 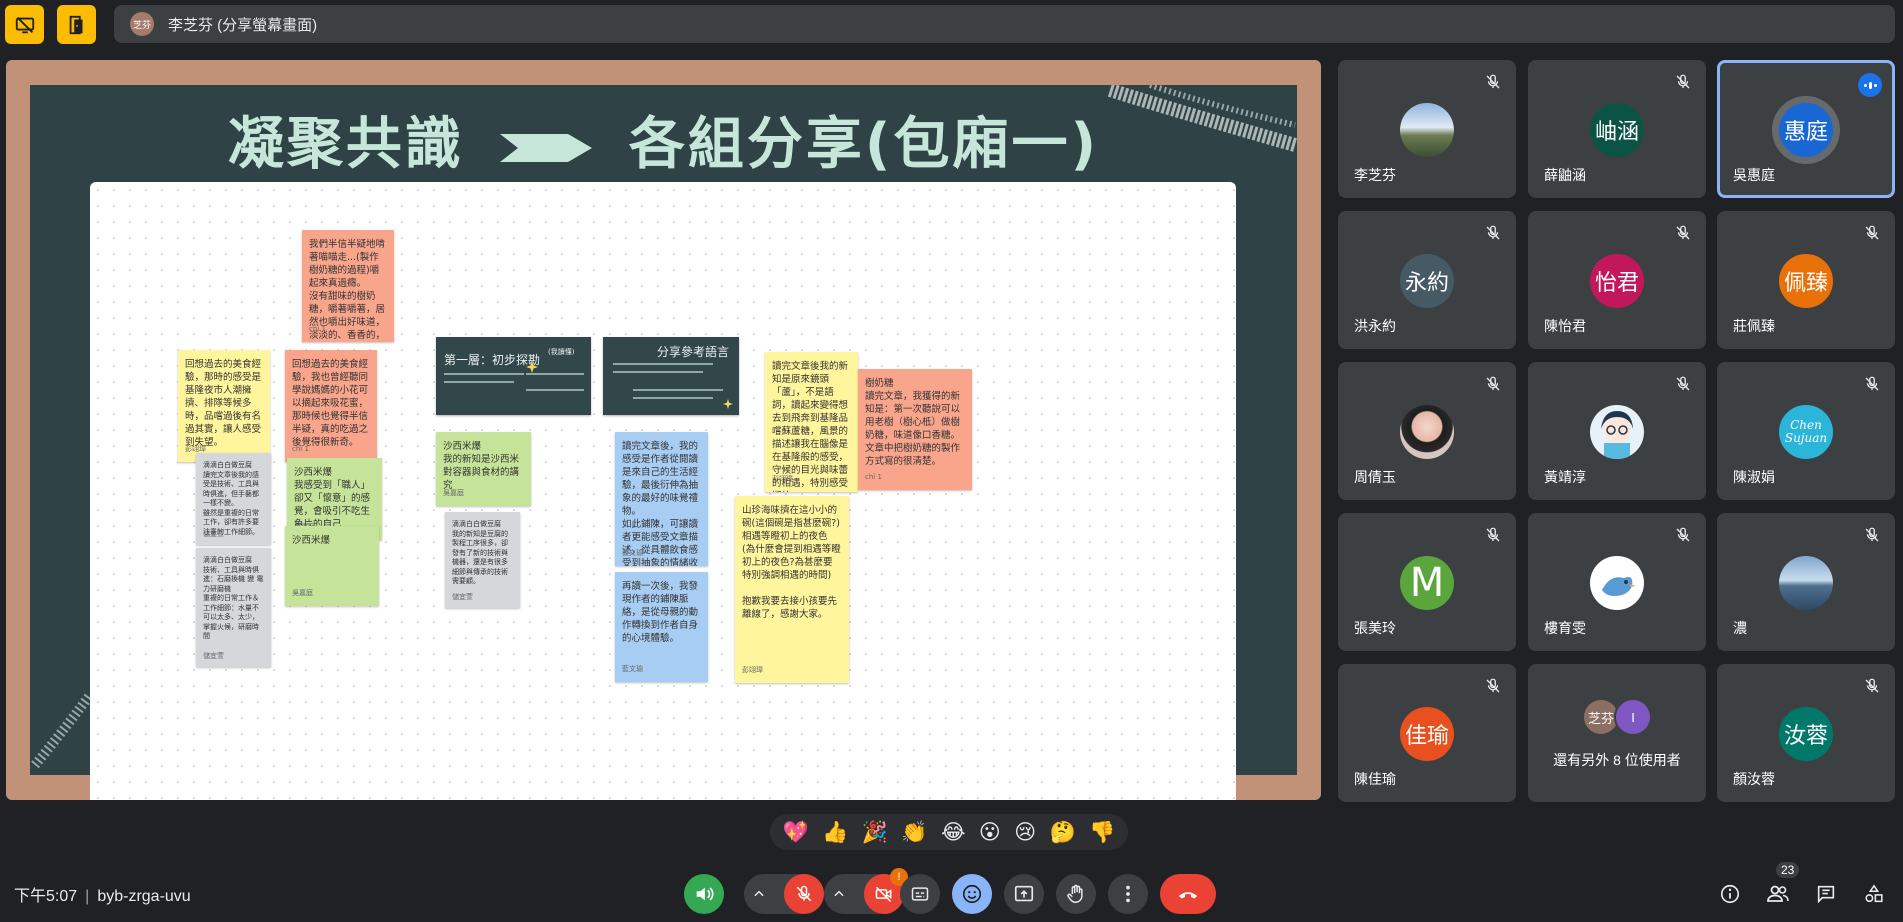 I want to click on camera-control: !, so click(x=866, y=891).